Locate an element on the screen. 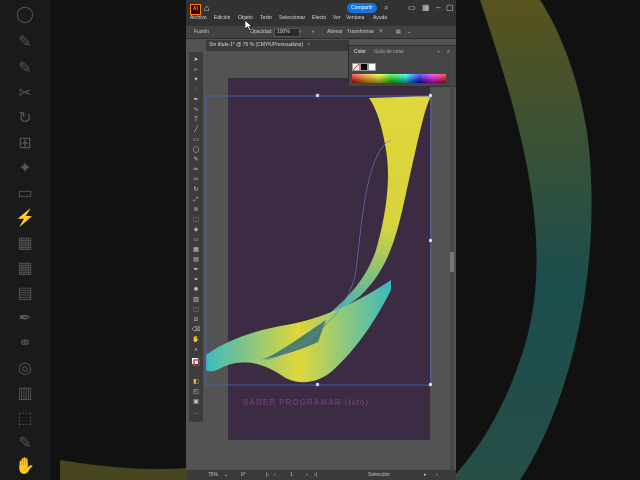  white-swatch is located at coordinates (372, 67).